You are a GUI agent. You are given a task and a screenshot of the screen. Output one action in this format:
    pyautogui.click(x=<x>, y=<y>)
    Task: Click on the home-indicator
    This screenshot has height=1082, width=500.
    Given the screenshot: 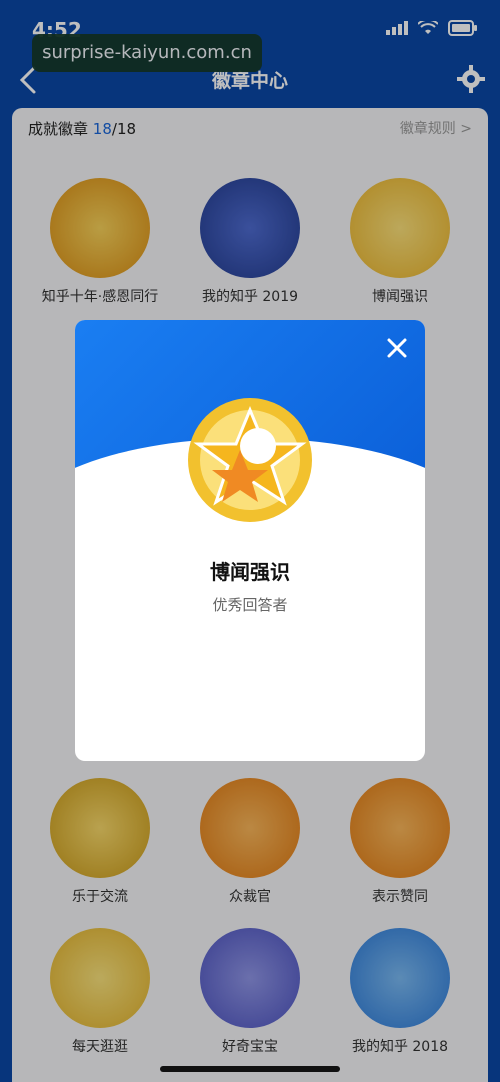 What is the action you would take?
    pyautogui.click(x=250, y=1069)
    